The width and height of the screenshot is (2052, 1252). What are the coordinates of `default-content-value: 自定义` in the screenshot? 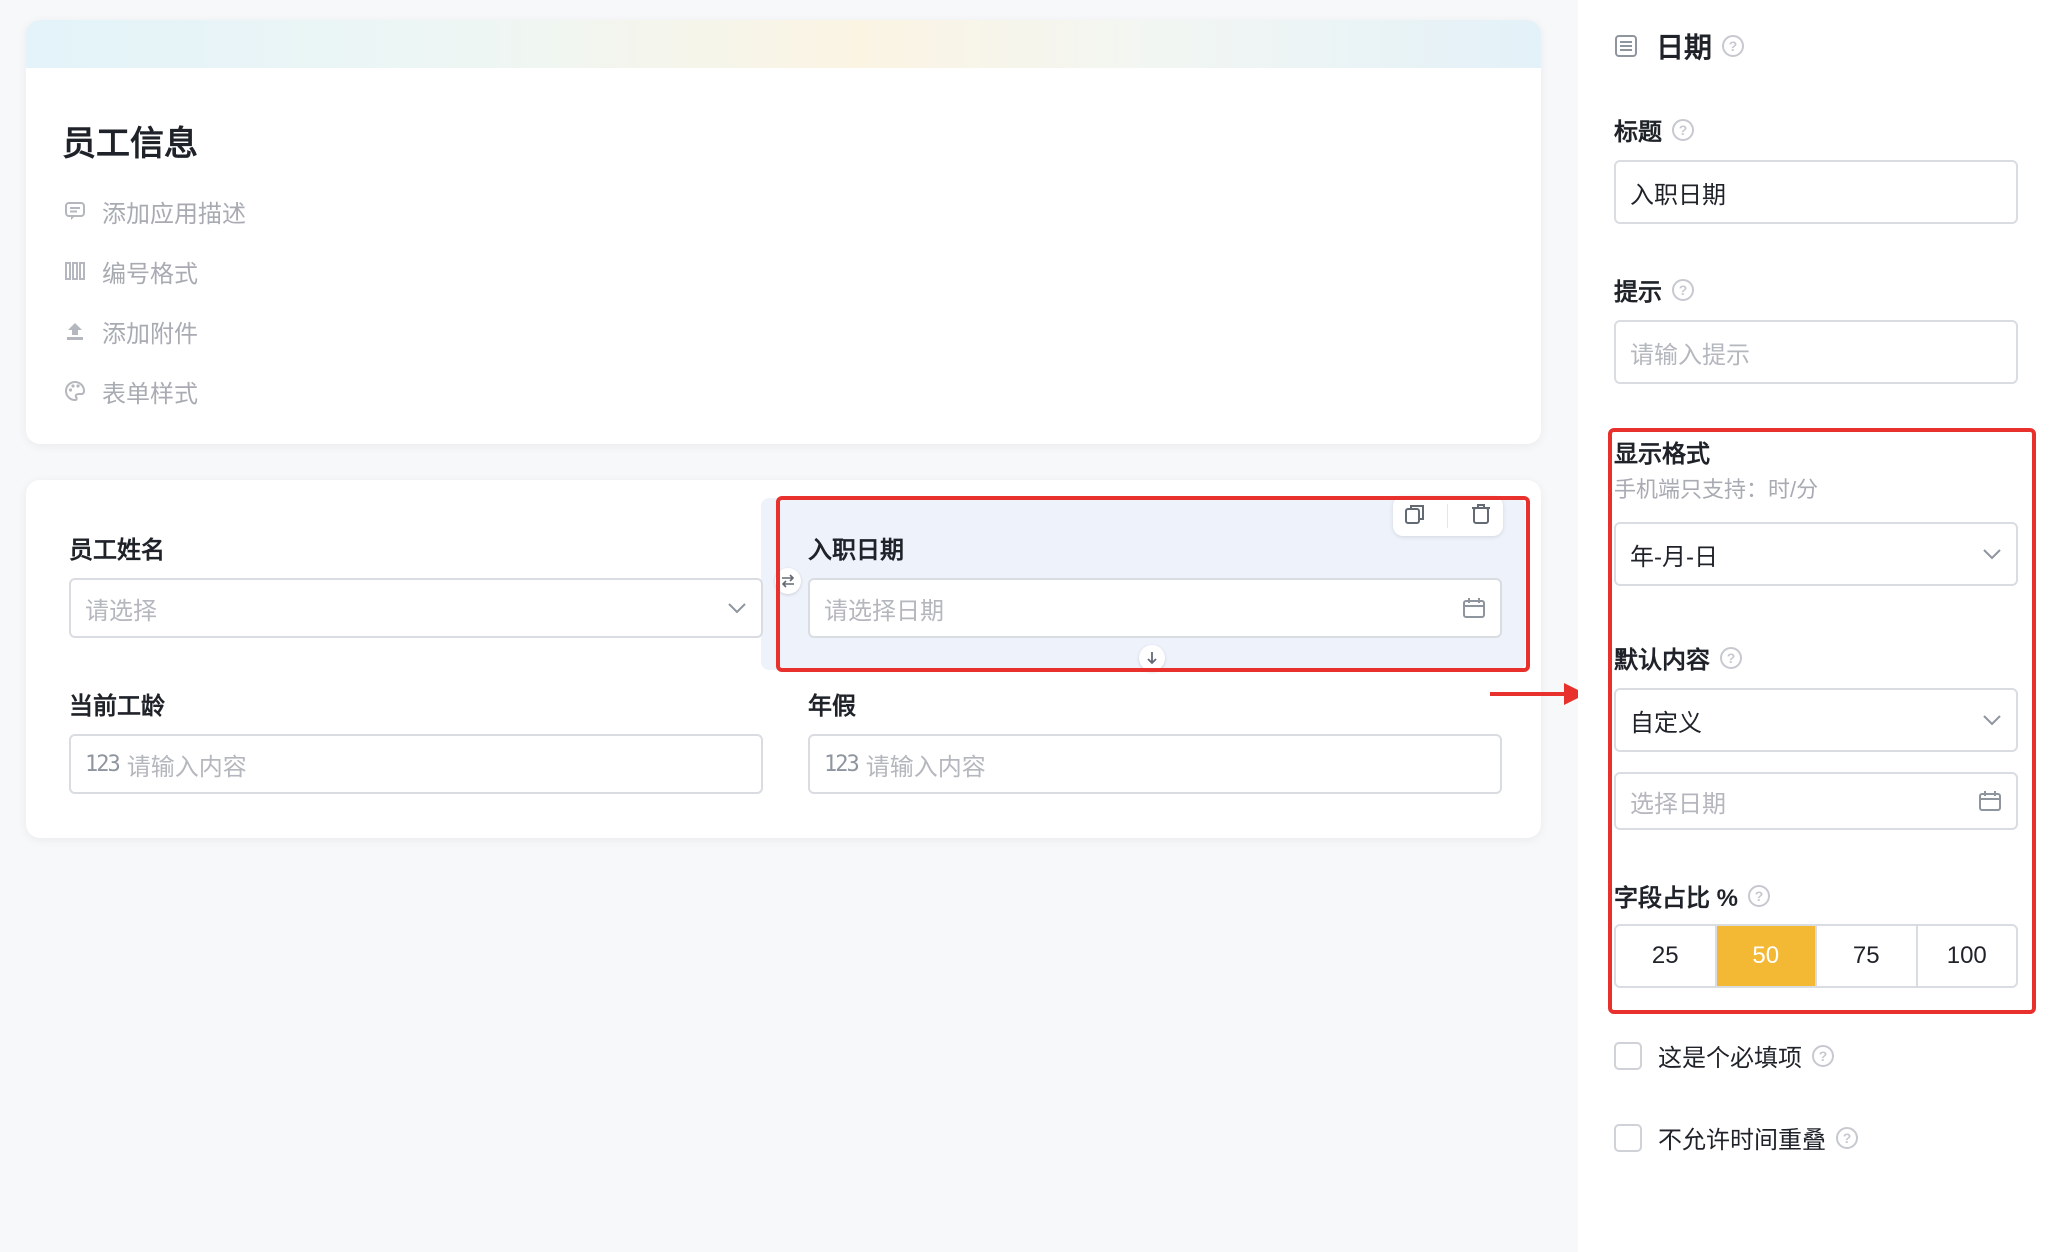 It's located at (1666, 723).